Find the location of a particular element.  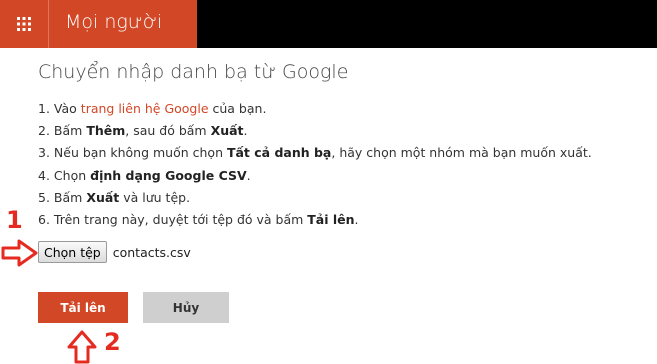

instruction-step-1: 1. Vào trang liên hệ Google của bạn. is located at coordinates (152, 108).